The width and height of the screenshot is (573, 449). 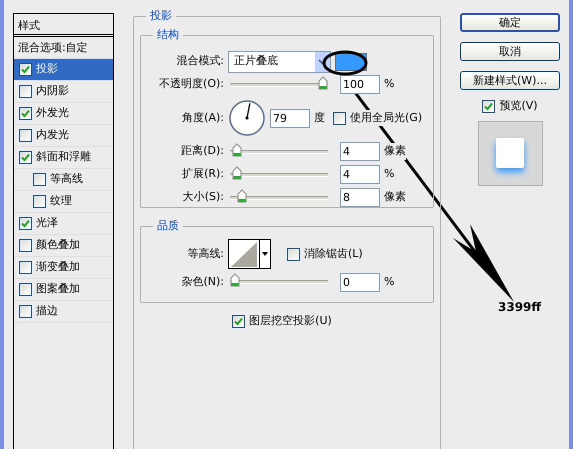 I want to click on number-field: 0, so click(x=360, y=282).